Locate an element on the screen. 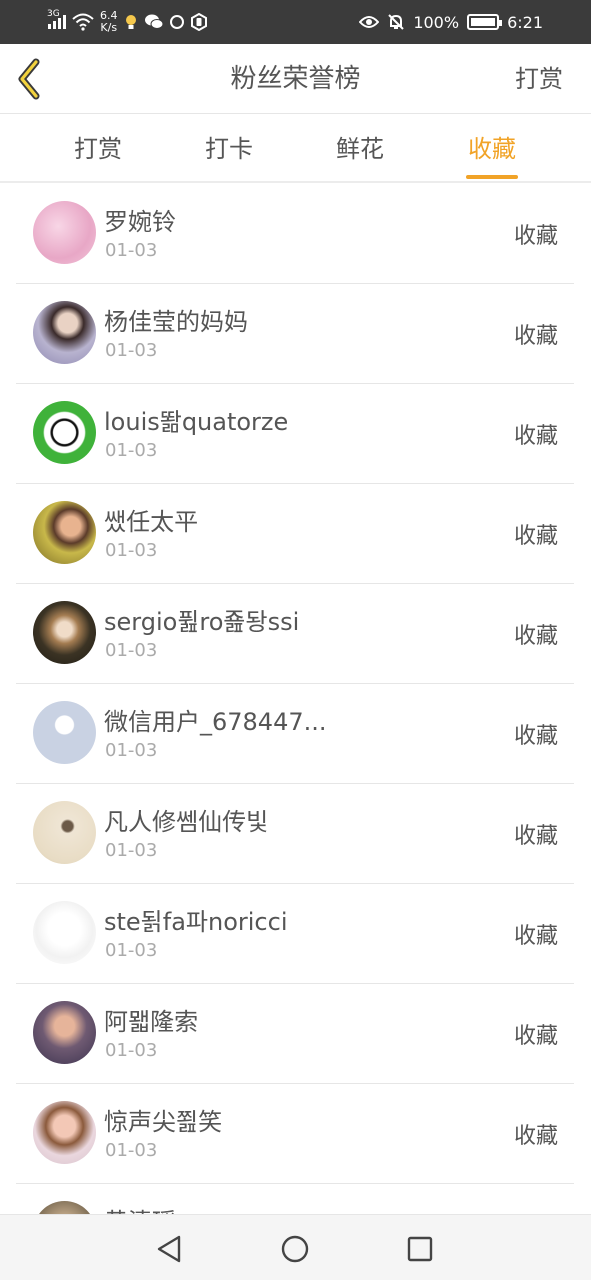  tab-label: 打卡 is located at coordinates (229, 149).